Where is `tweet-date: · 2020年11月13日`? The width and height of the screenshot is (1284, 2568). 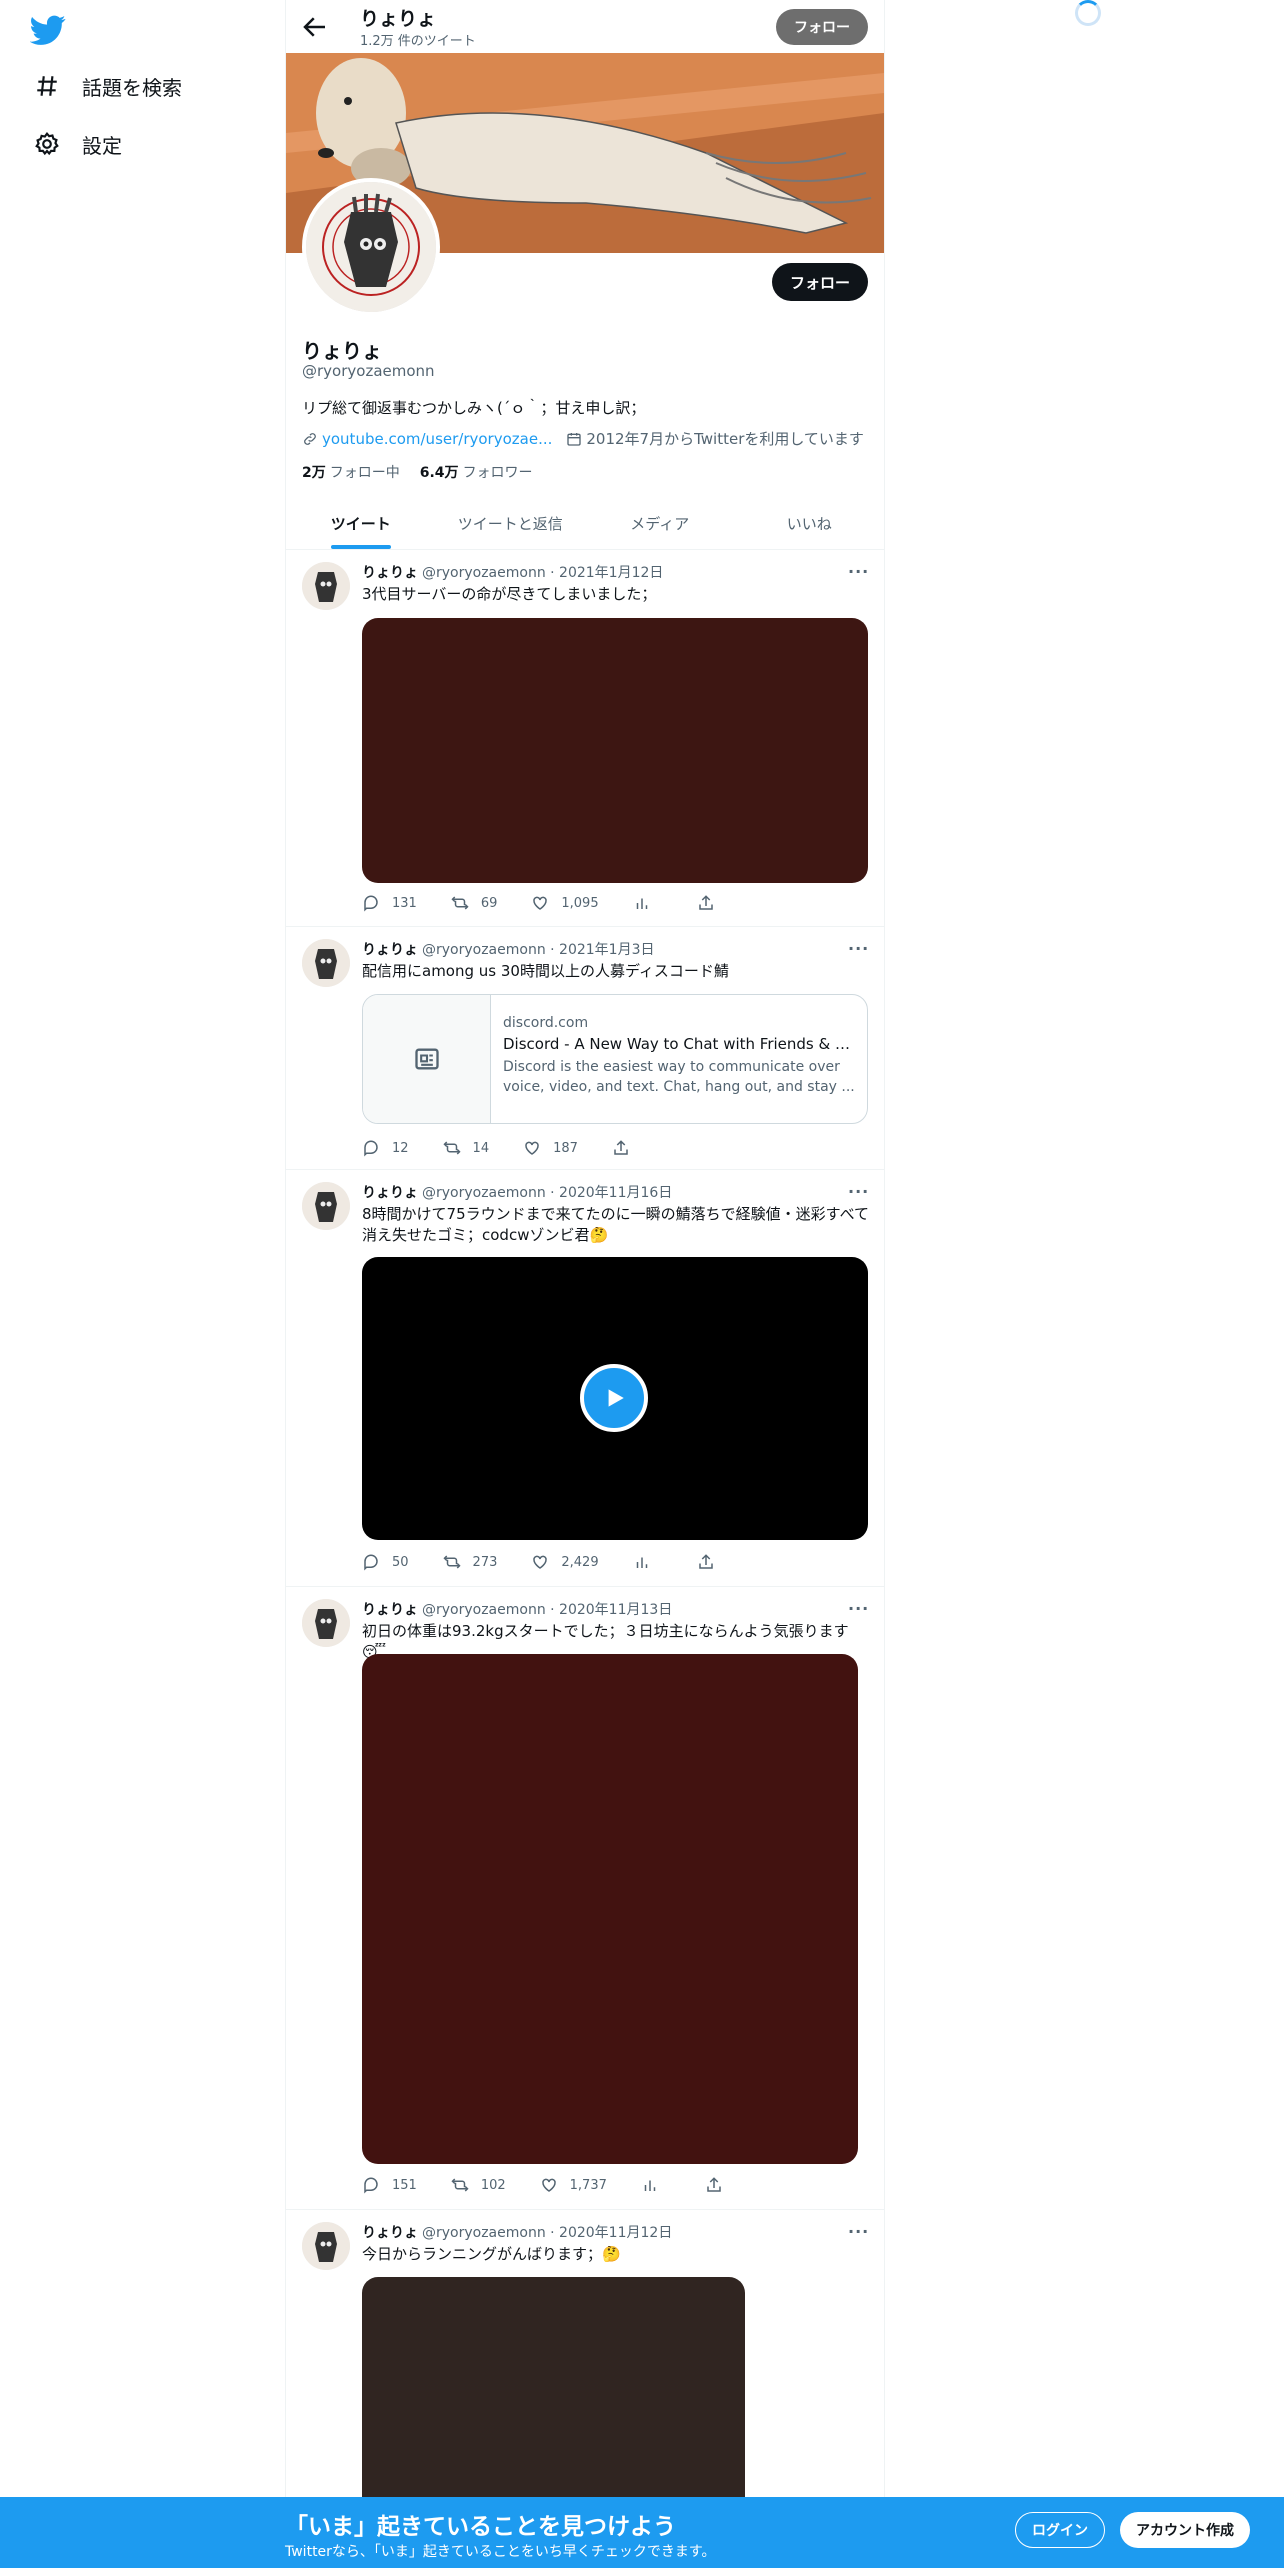
tweet-date: · 2020年11月13日 is located at coordinates (611, 1610).